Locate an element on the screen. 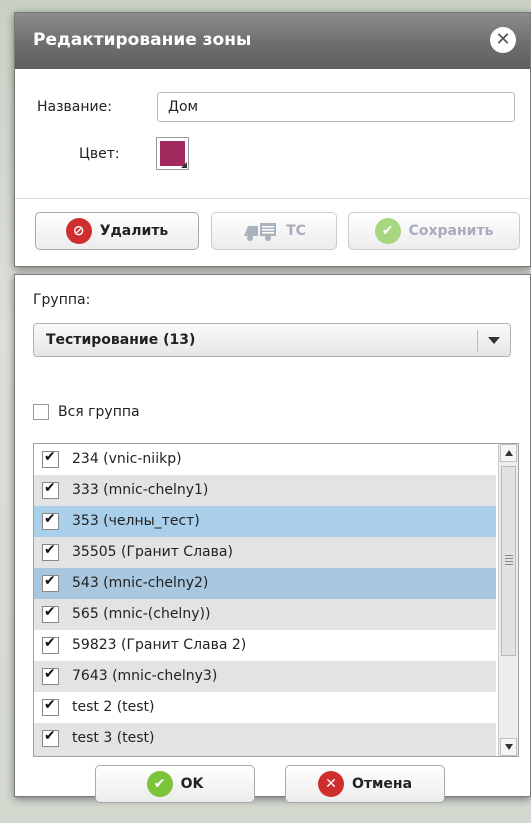 This screenshot has height=823, width=531. group-dropdown: Тестирование (13) is located at coordinates (272, 340).